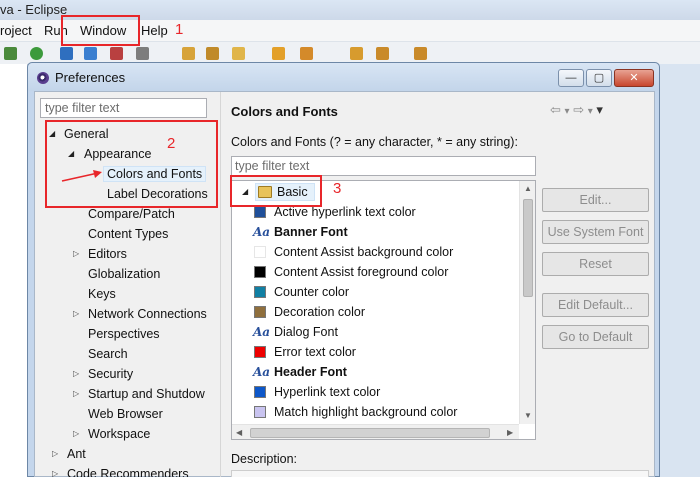 Image resolution: width=700 pixels, height=477 pixels. I want to click on tree-item-search: Search, so click(108, 354).